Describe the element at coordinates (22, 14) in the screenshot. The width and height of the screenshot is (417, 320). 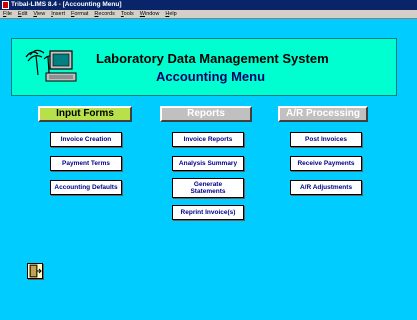
I see `menu-edit: Edit` at that location.